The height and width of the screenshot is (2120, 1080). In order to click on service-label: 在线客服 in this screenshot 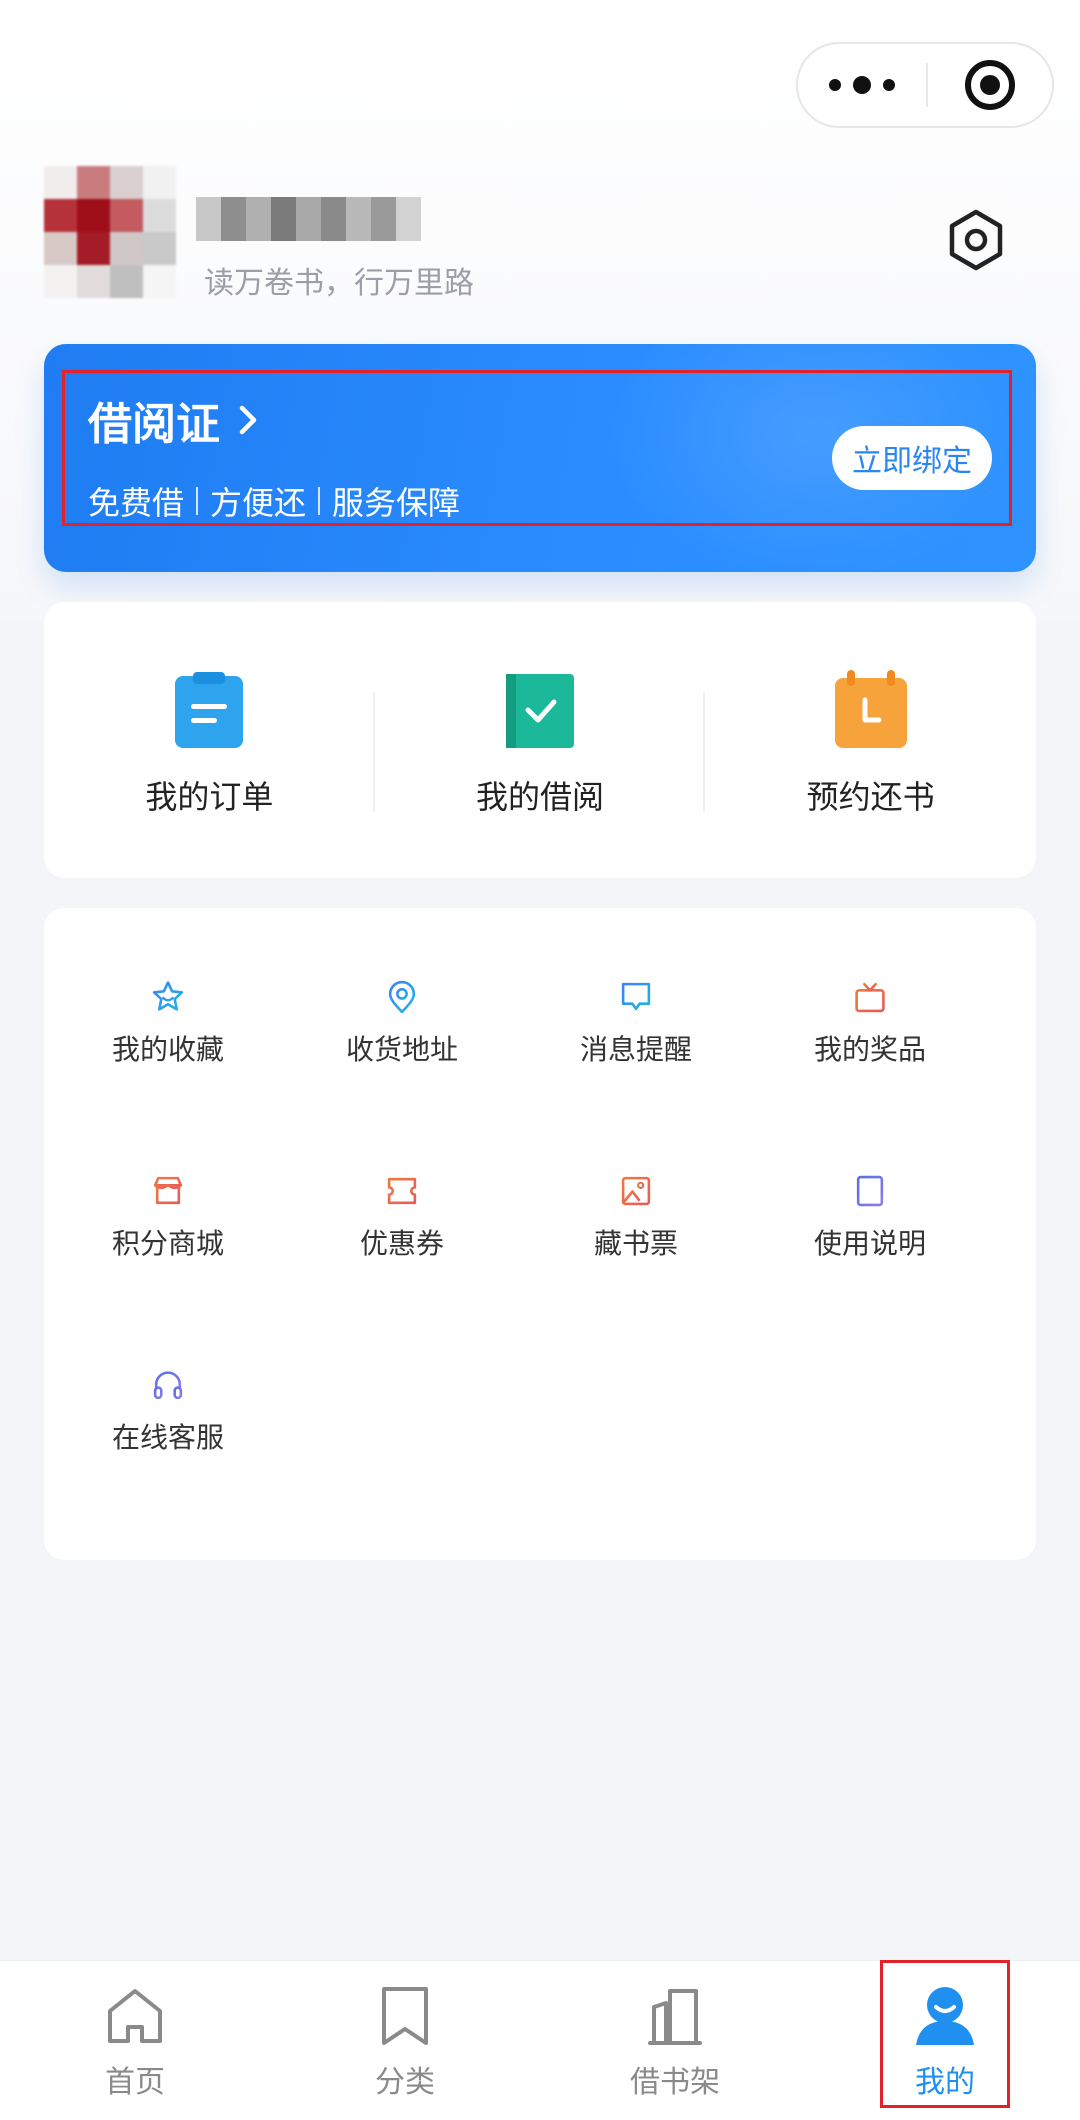, I will do `click(167, 1437)`.